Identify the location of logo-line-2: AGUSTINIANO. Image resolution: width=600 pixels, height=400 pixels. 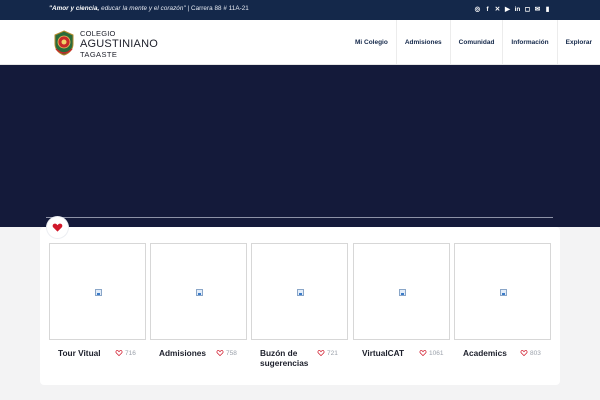
(119, 43).